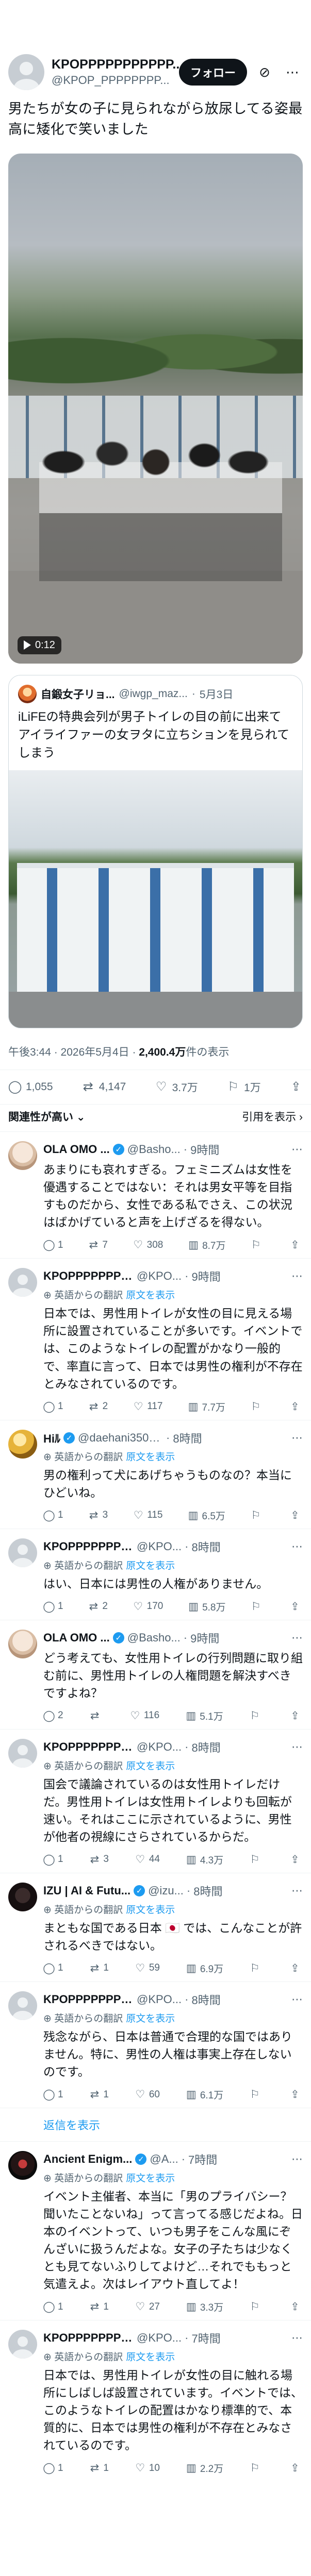 The width and height of the screenshot is (311, 2576). I want to click on bookmark-button: ⚐ 1万, so click(243, 1087).